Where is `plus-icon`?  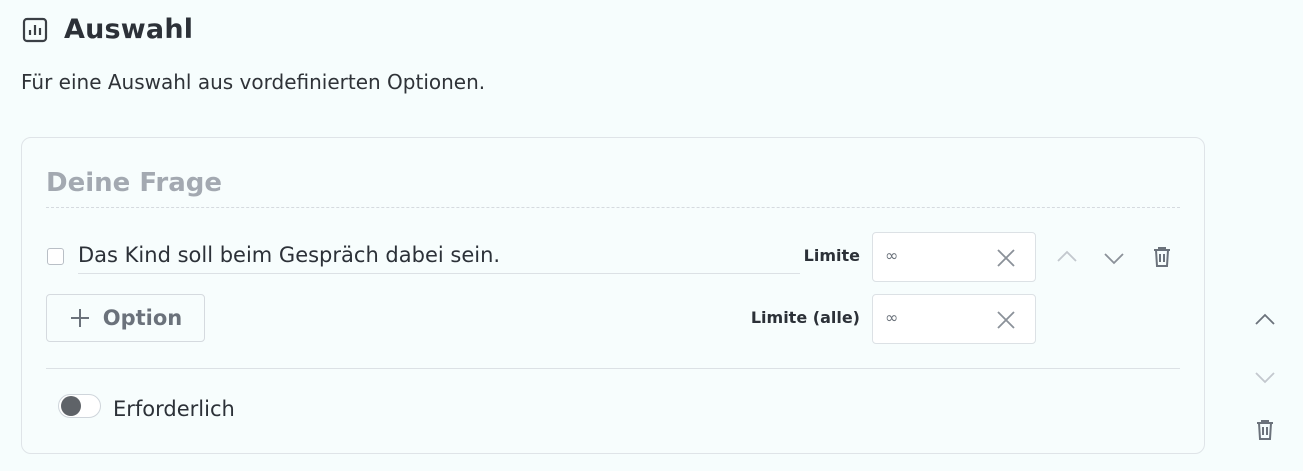 plus-icon is located at coordinates (80, 318).